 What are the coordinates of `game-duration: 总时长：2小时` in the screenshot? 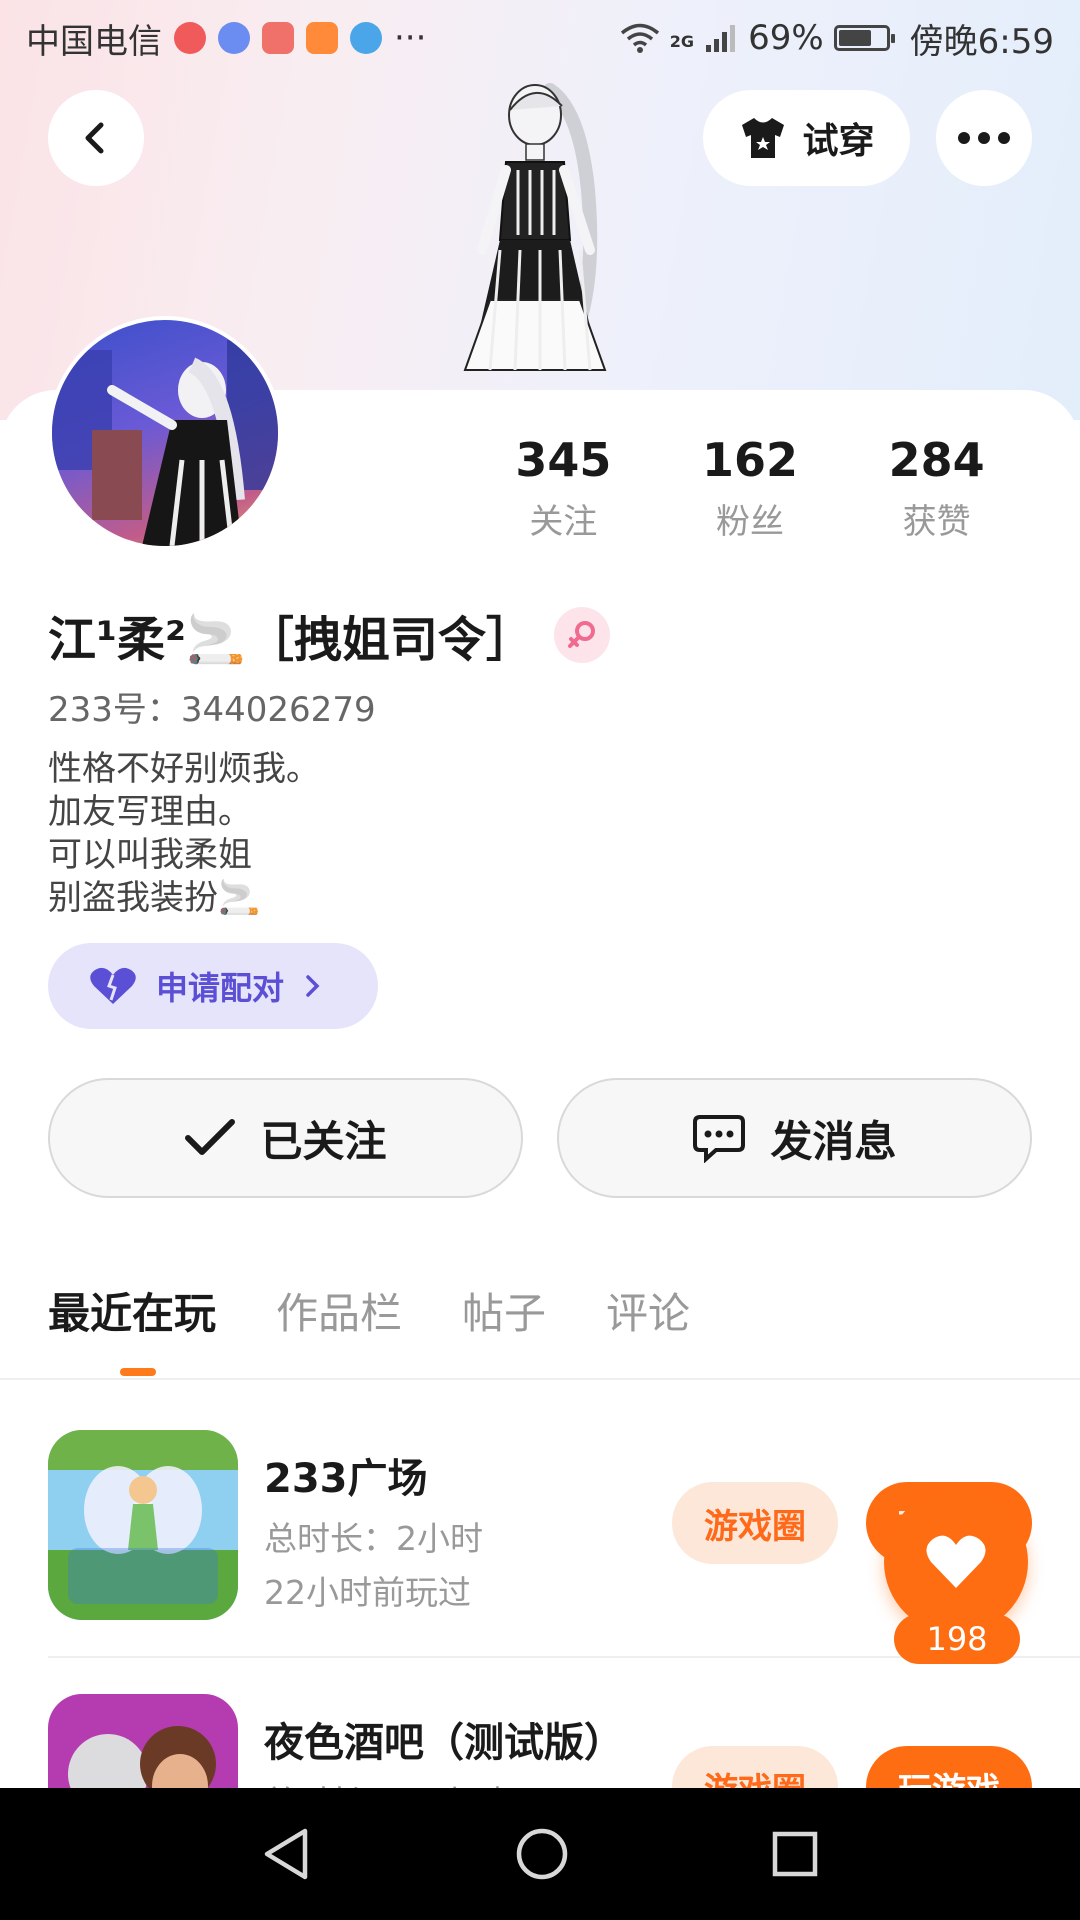 It's located at (373, 1538).